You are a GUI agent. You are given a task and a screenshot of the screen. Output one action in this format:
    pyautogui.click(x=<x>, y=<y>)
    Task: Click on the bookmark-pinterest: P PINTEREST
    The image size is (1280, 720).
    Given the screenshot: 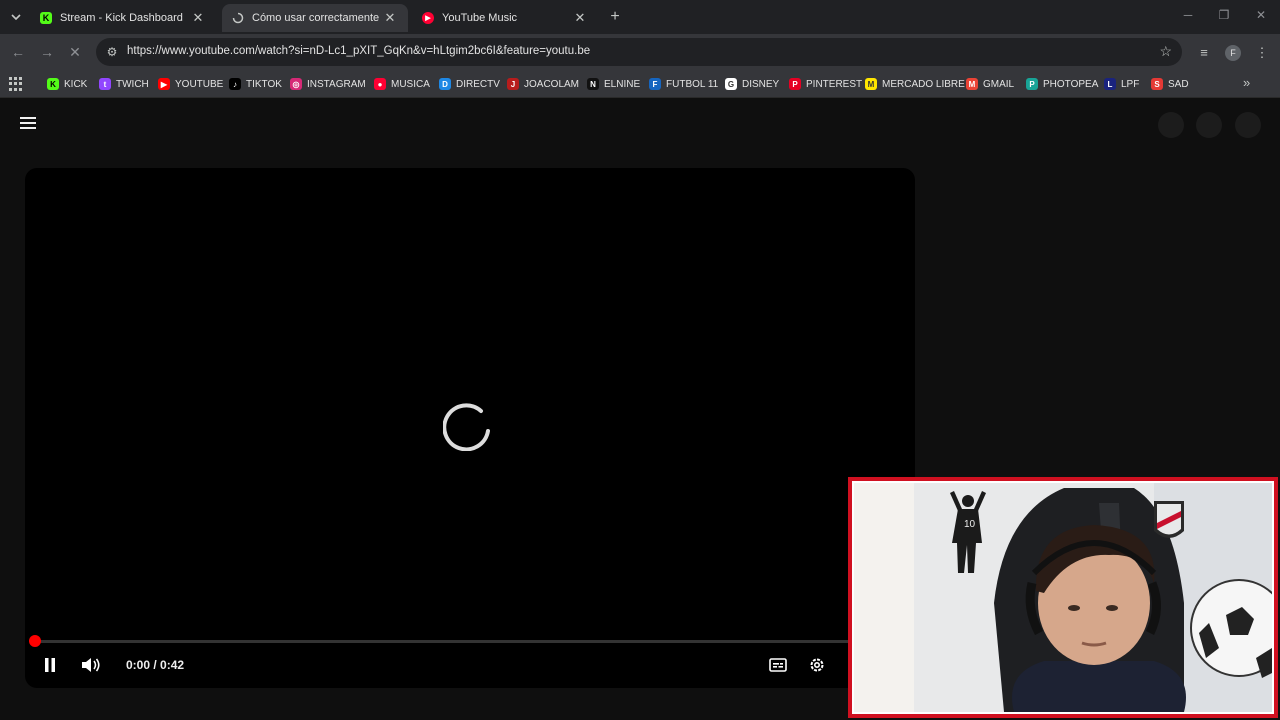 What is the action you would take?
    pyautogui.click(x=825, y=84)
    